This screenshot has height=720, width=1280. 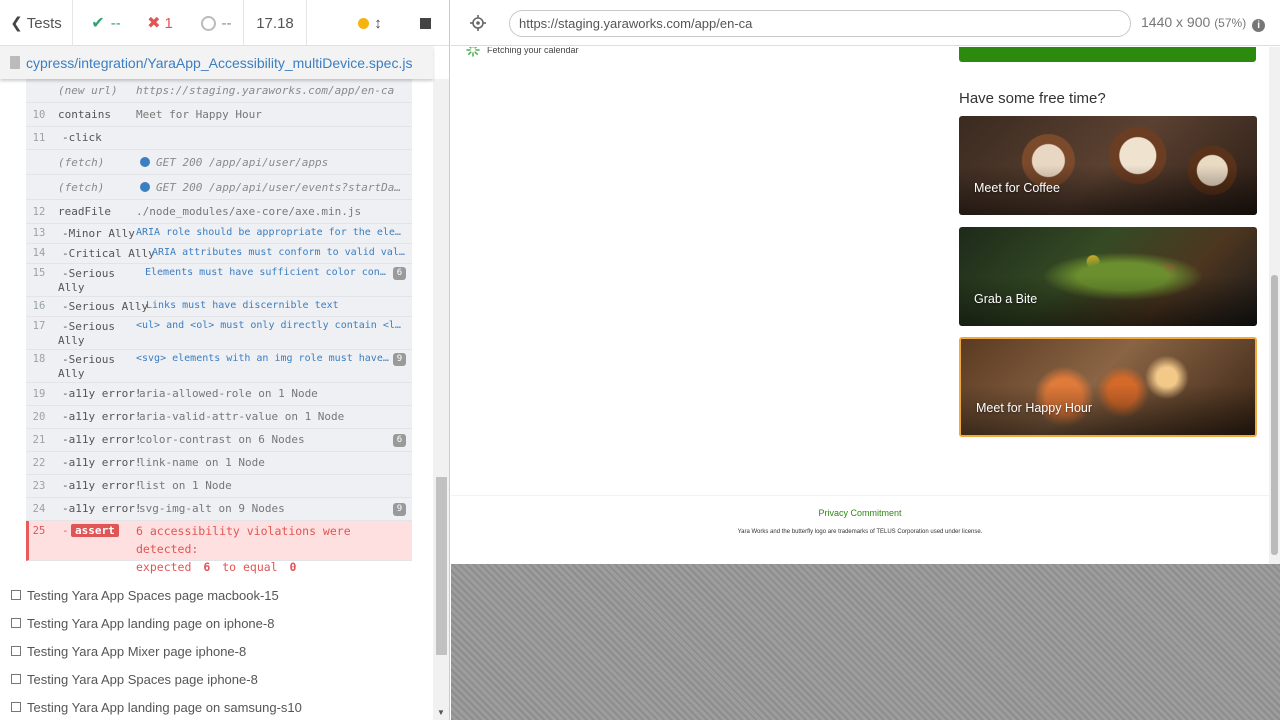 What do you see at coordinates (208, 23) in the screenshot?
I see `pending-circle-icon` at bounding box center [208, 23].